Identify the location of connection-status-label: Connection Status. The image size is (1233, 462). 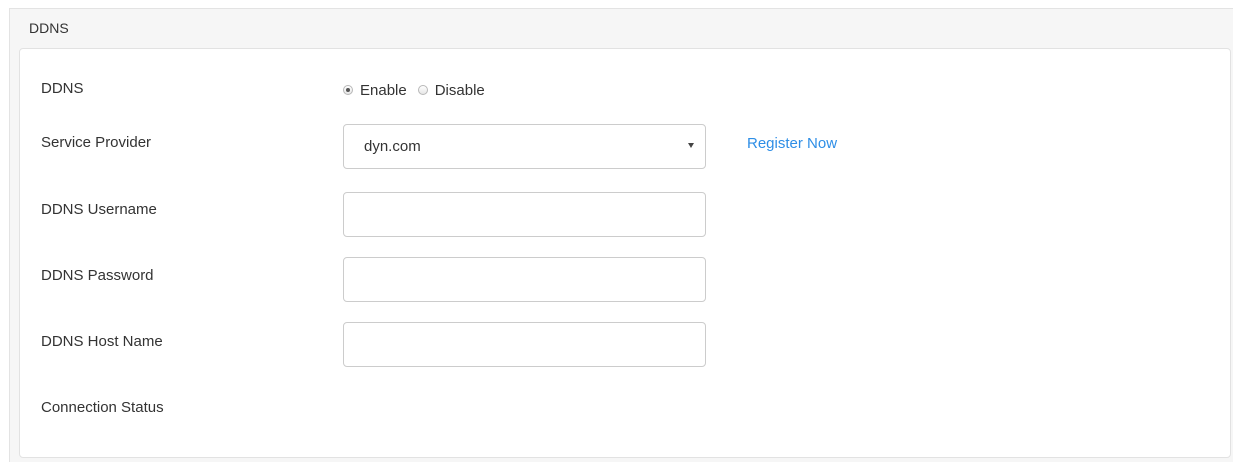
(102, 407).